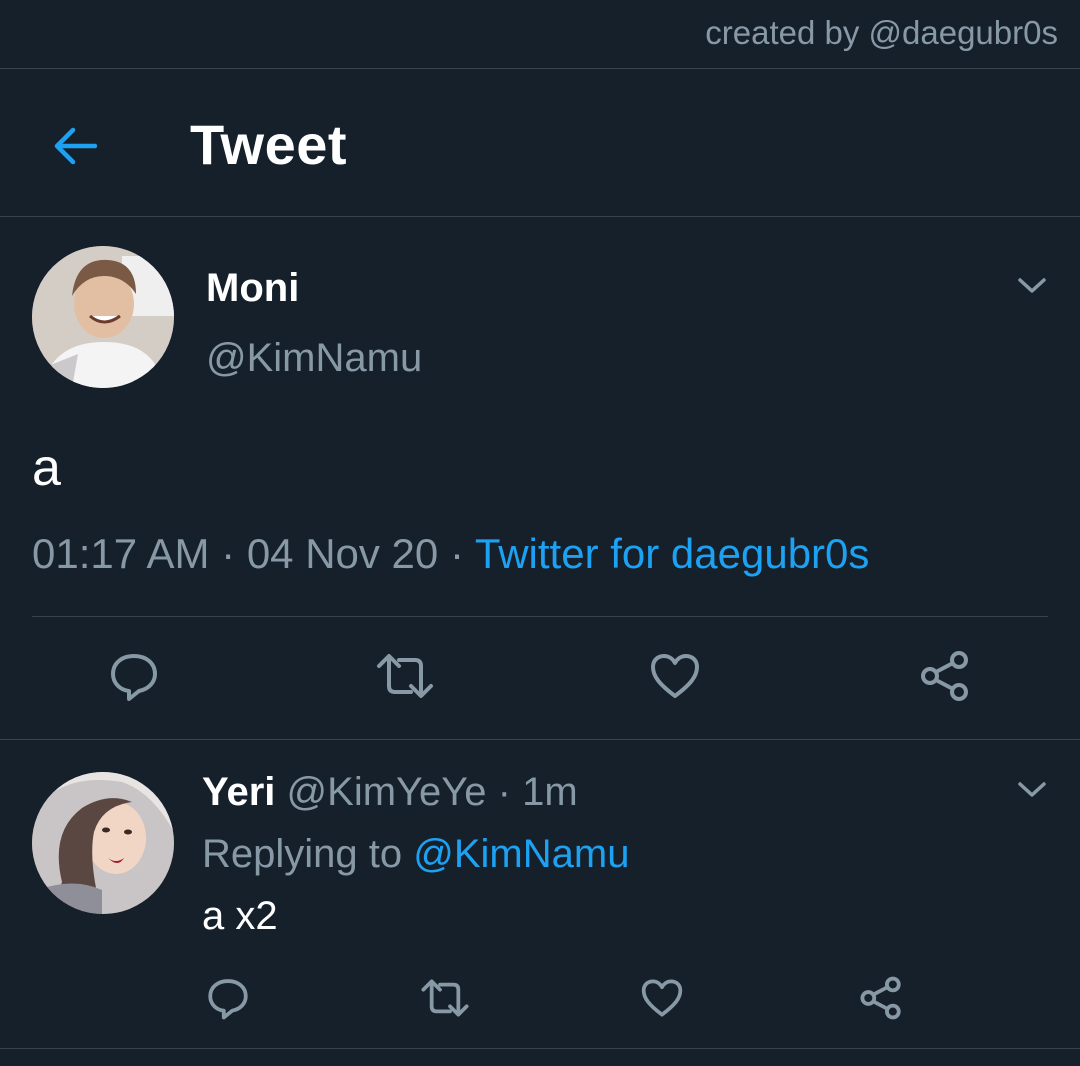  Describe the element at coordinates (240, 916) in the screenshot. I see `reply-text: a x2` at that location.